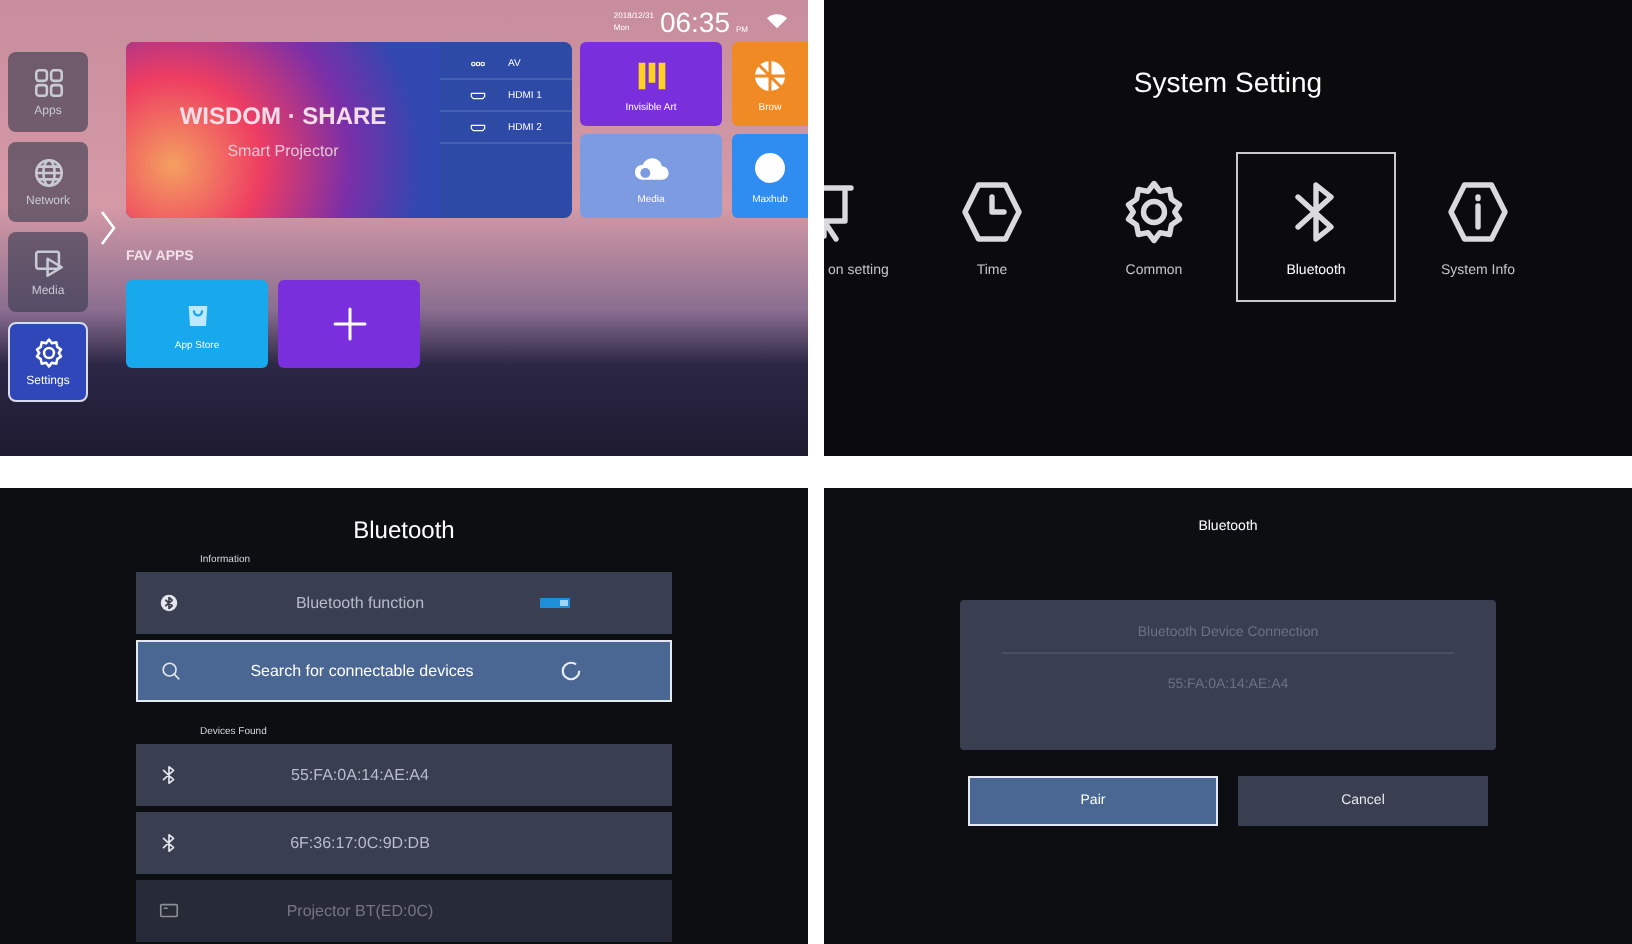  I want to click on list-item: Search for connectable devices, so click(404, 671).